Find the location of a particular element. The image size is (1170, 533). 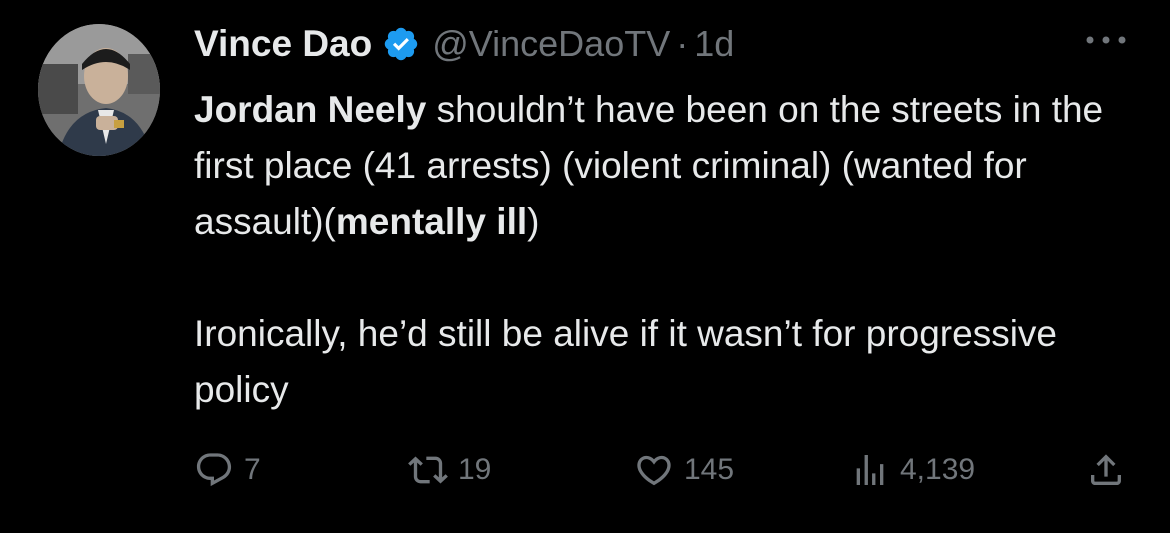

views-button: 4,139 is located at coordinates (912, 470).